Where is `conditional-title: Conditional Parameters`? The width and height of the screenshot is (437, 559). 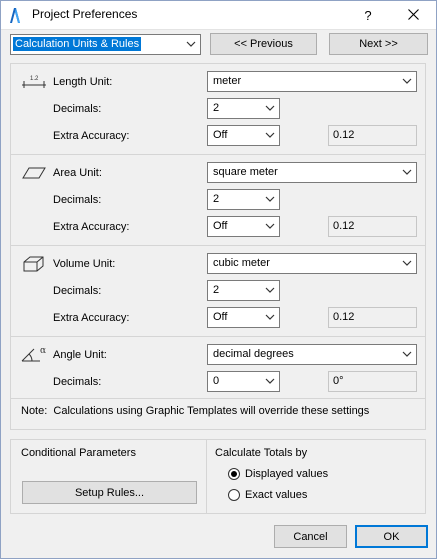
conditional-title: Conditional Parameters is located at coordinates (78, 453).